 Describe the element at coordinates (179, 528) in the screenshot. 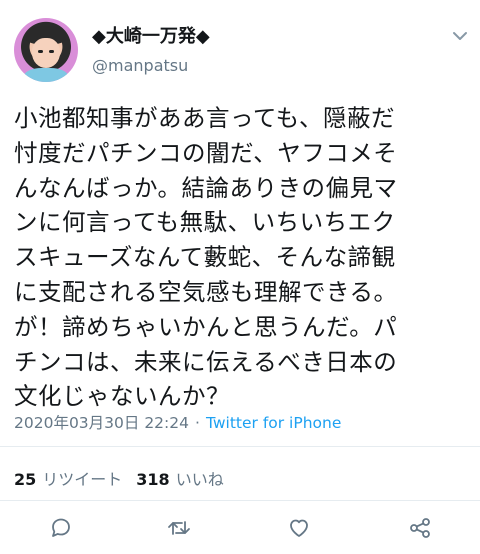

I see `retweet-icon` at that location.